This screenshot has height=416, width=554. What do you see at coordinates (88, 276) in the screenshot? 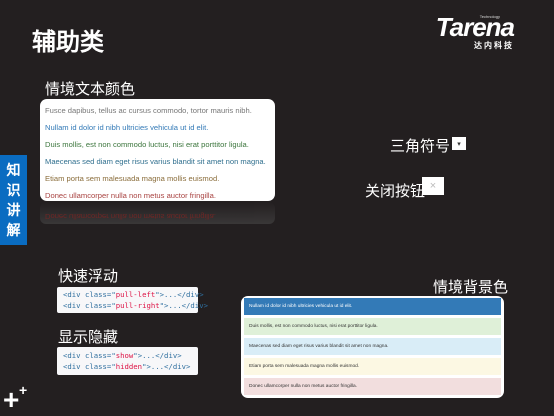
I see `float-heading: 快速浮动` at bounding box center [88, 276].